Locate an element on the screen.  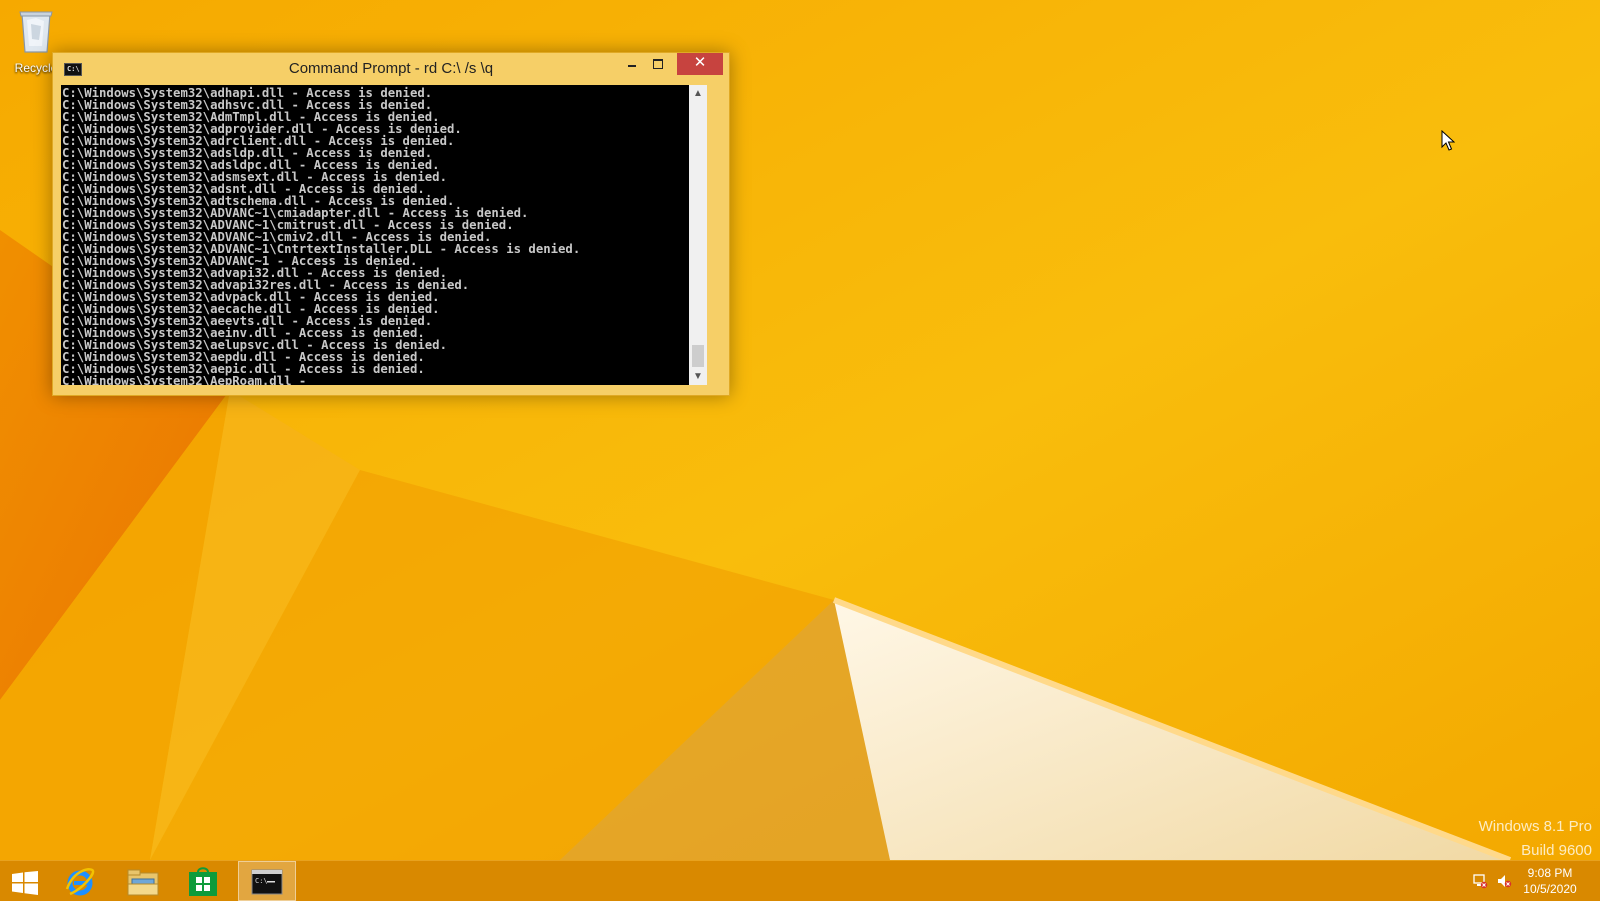
start-button is located at coordinates (24, 881).